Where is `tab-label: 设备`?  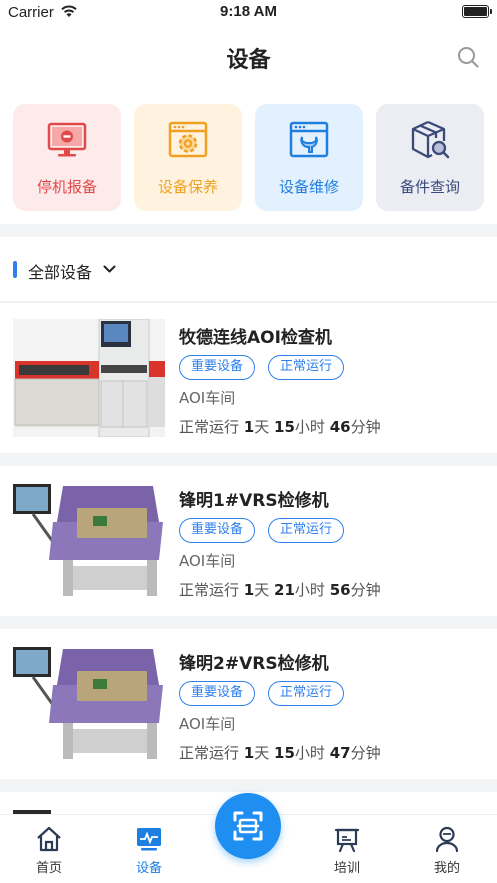
tab-label: 设备 is located at coordinates (148, 868).